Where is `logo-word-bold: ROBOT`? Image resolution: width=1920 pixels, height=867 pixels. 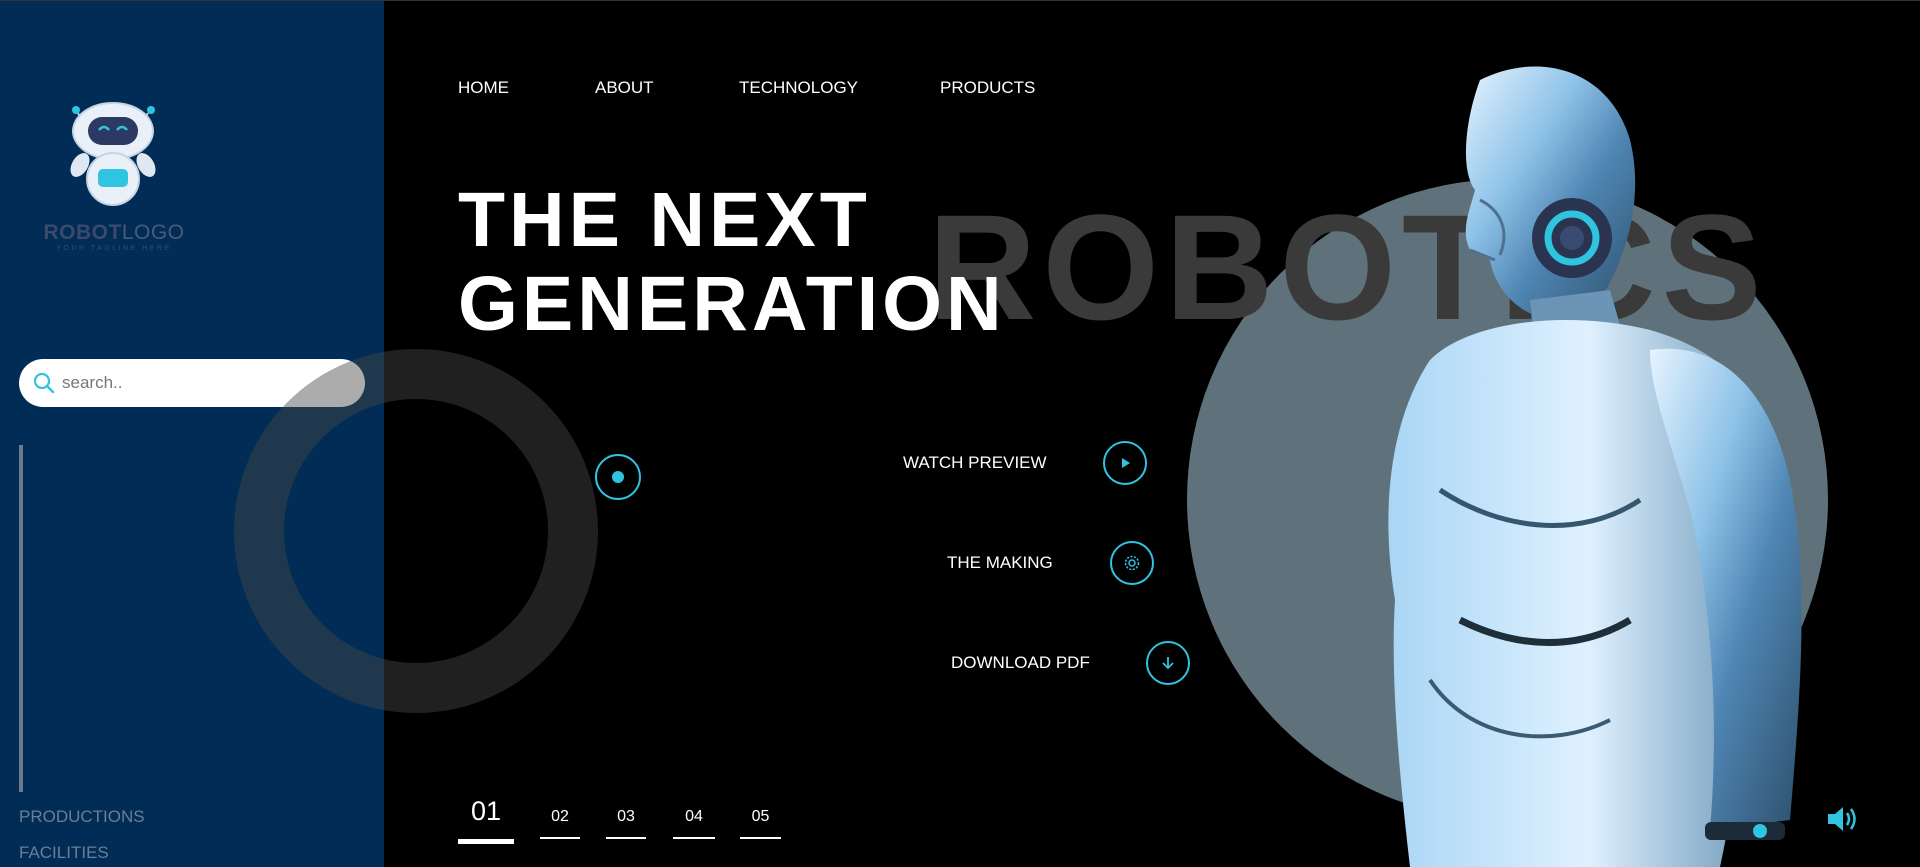 logo-word-bold: ROBOT is located at coordinates (82, 232).